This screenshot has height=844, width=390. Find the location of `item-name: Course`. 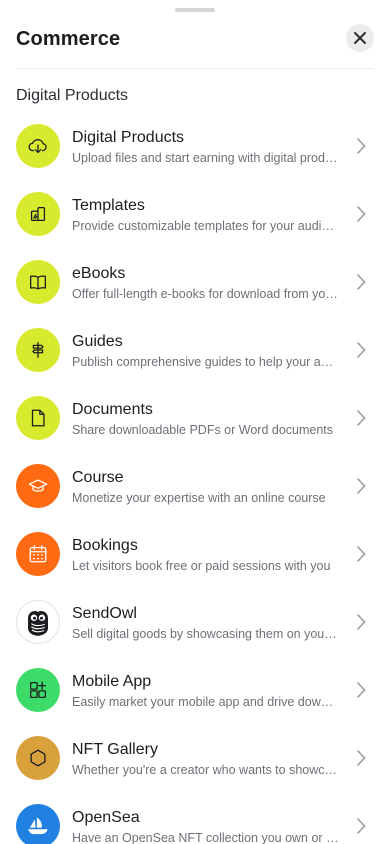

item-name: Course is located at coordinates (98, 477).